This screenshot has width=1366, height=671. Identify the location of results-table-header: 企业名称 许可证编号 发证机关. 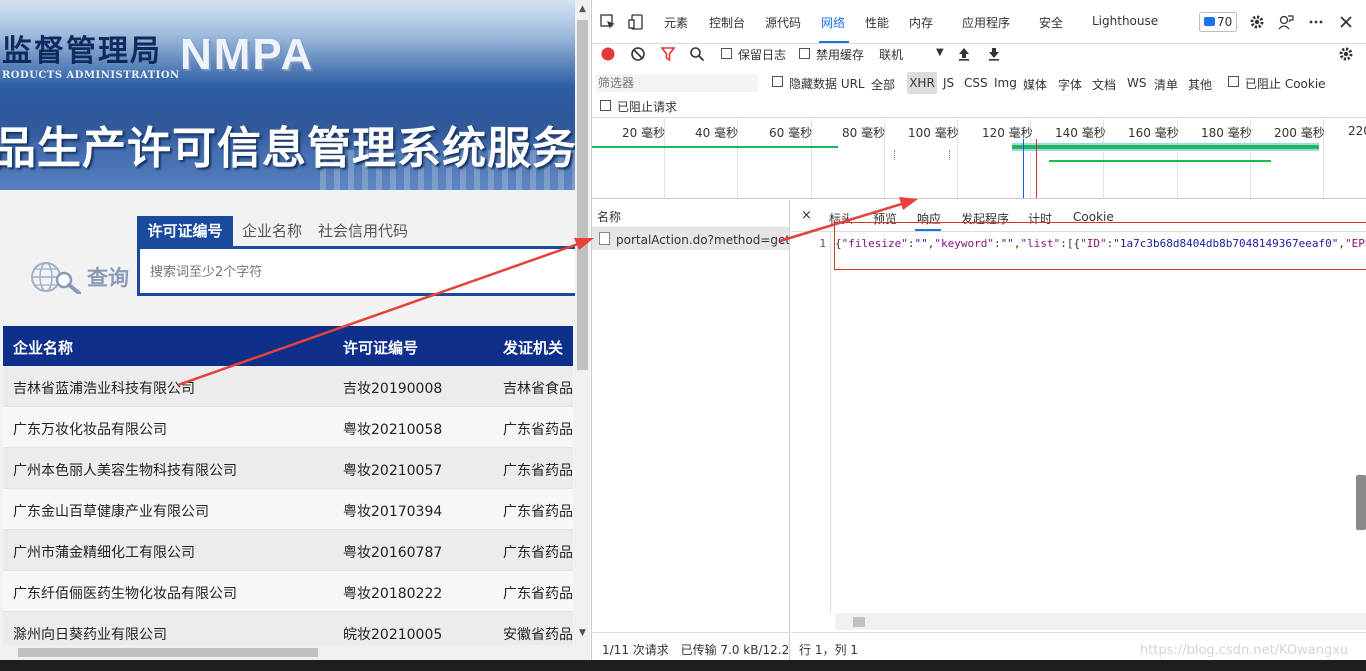
(288, 346).